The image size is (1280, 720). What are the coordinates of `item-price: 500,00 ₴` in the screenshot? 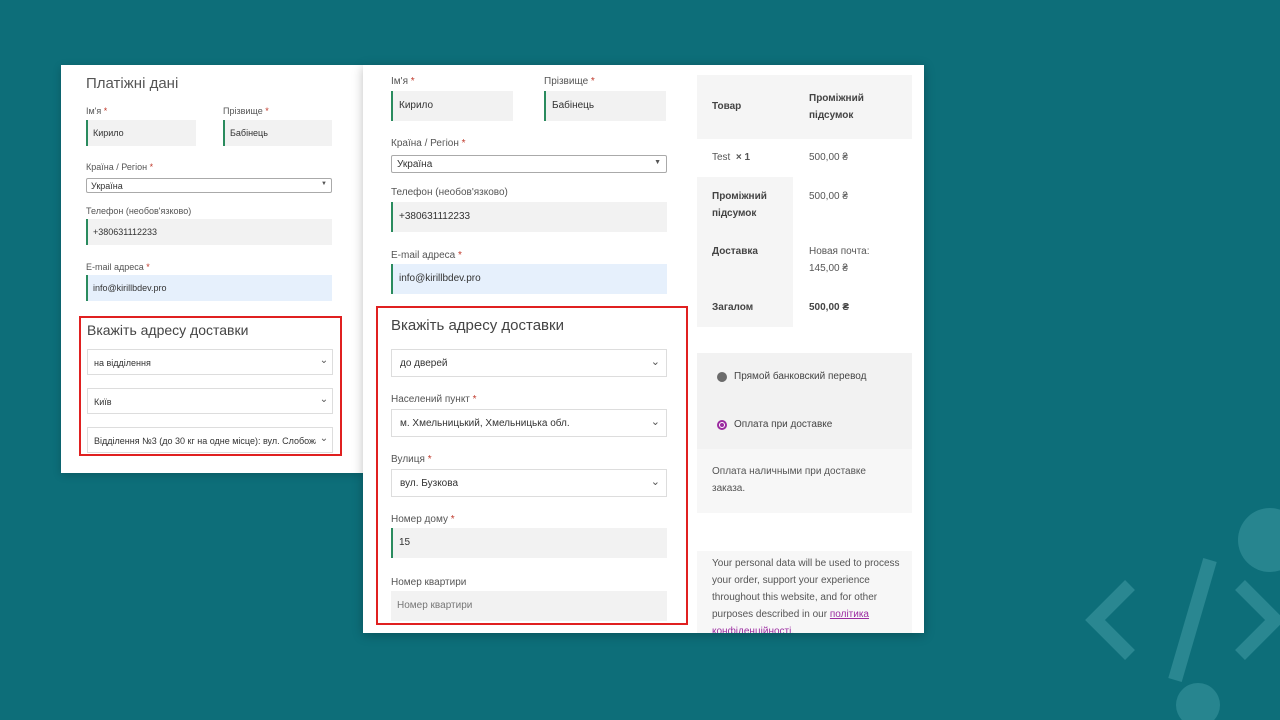 It's located at (828, 157).